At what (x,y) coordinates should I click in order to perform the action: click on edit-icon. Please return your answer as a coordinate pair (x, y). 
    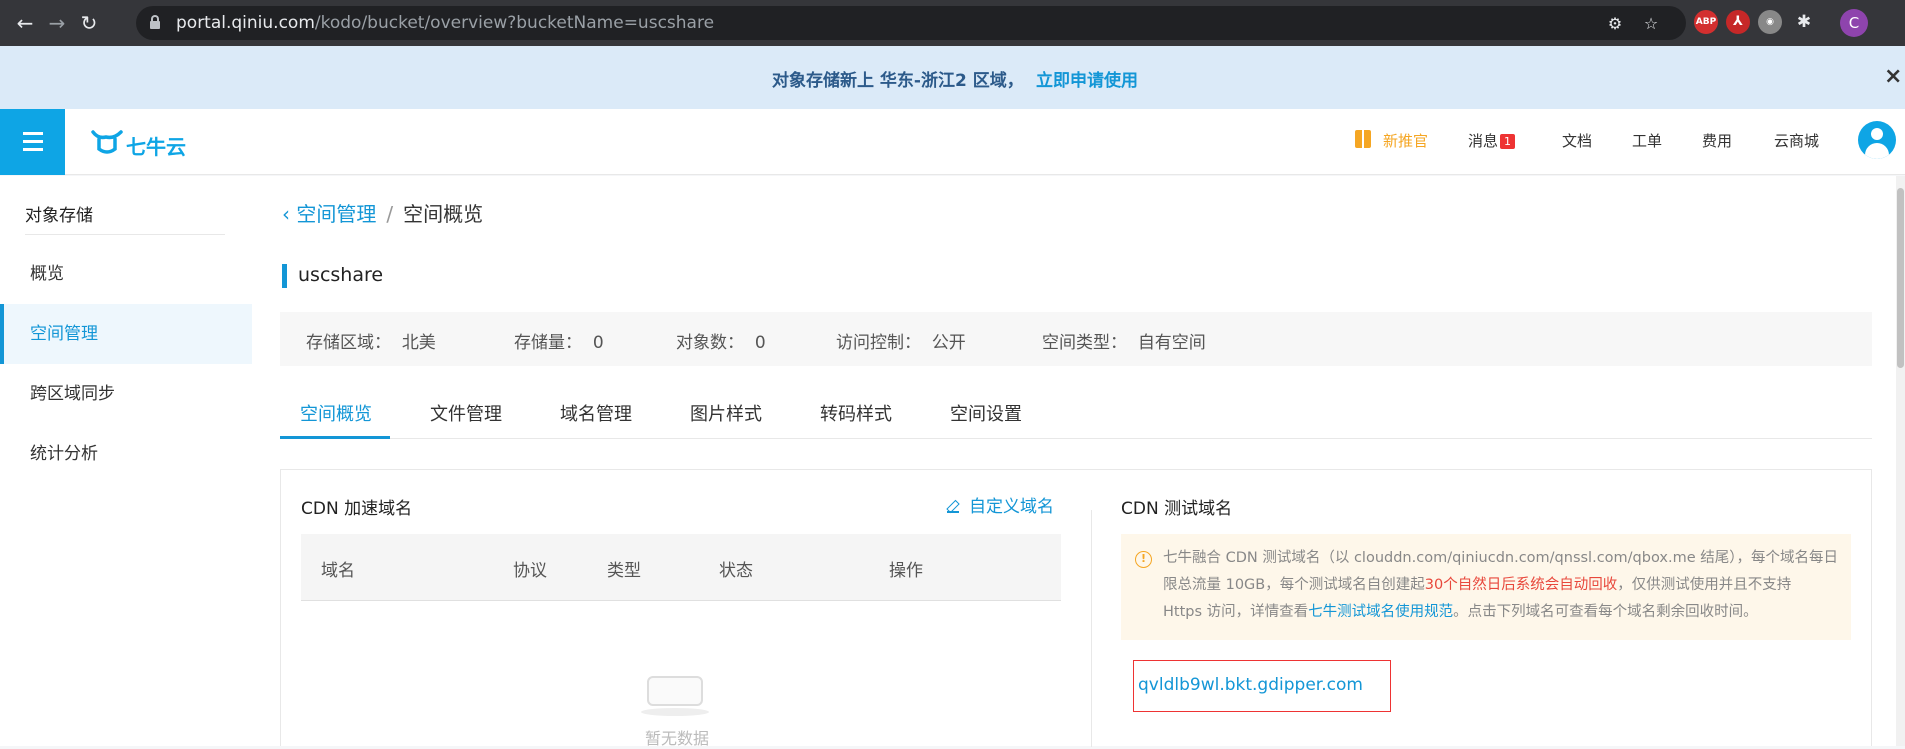
    Looking at the image, I should click on (953, 507).